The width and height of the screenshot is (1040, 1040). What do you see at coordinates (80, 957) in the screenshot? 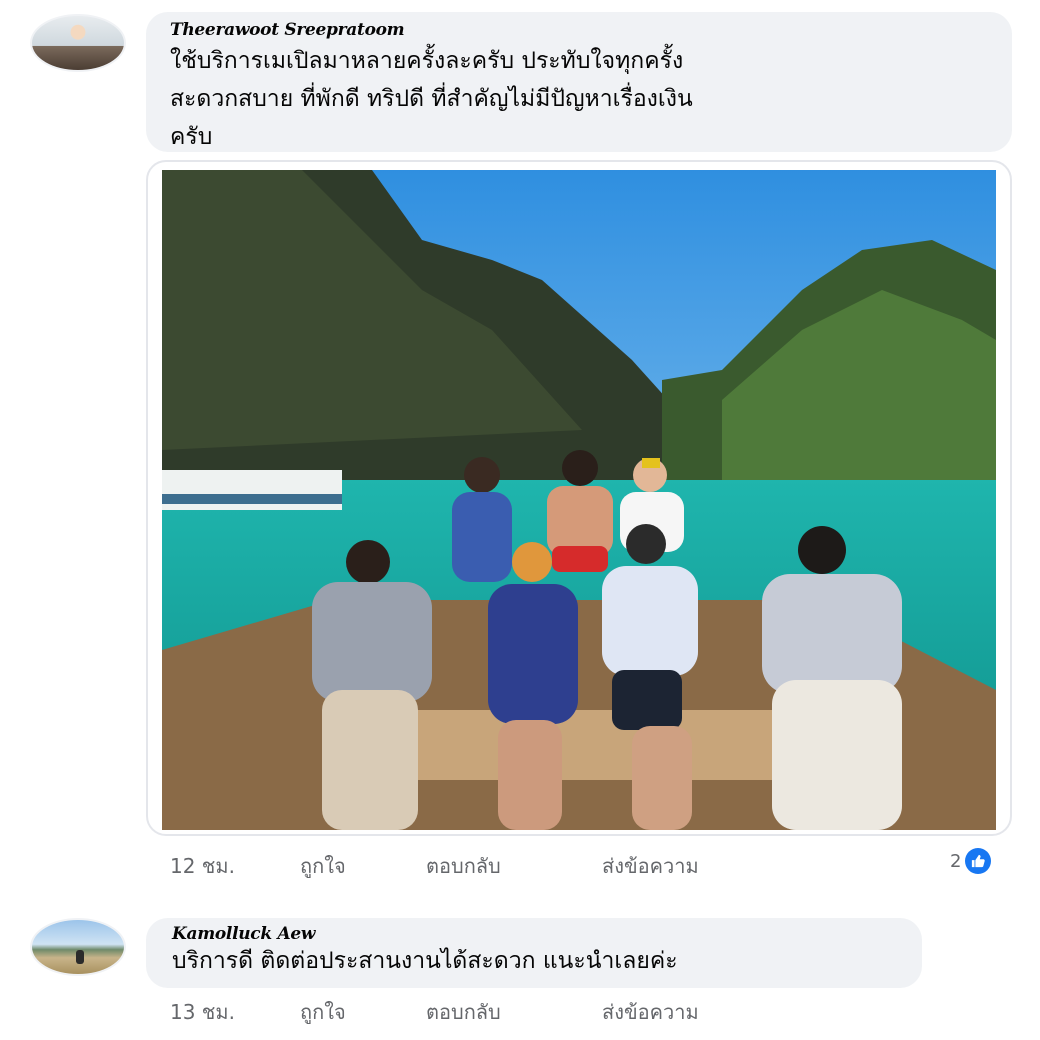
I see `avatar-figure` at bounding box center [80, 957].